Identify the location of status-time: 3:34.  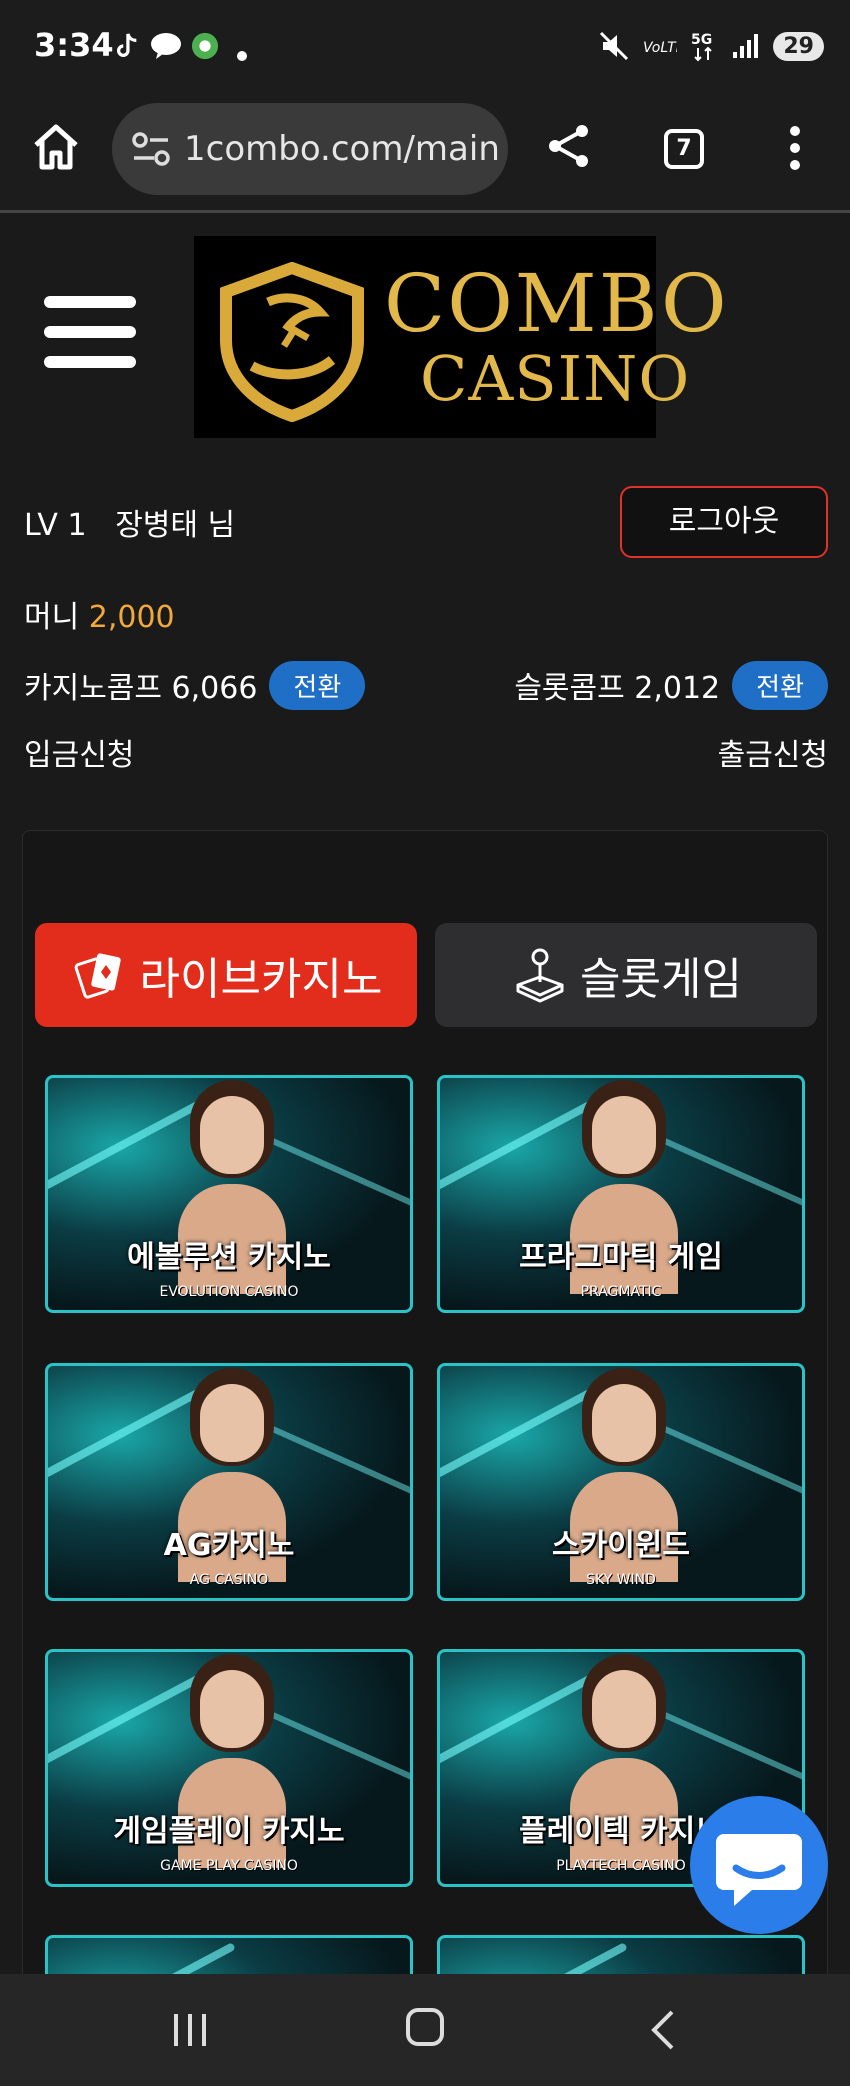
(74, 45).